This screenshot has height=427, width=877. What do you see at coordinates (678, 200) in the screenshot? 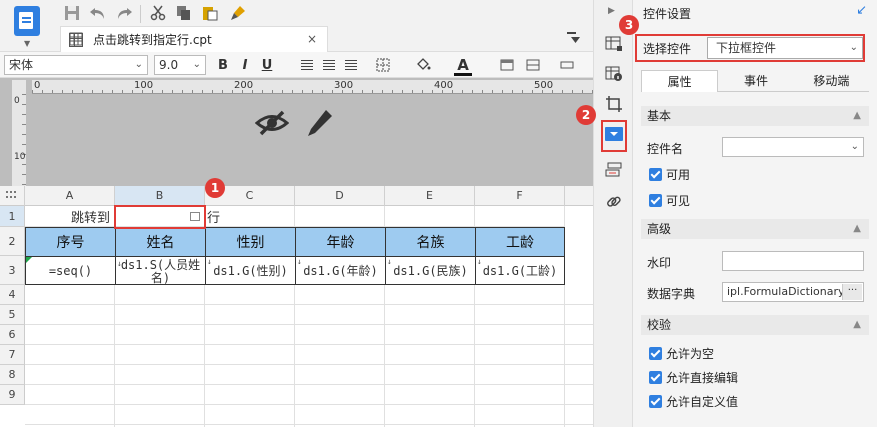
I see `visible-label: 可见` at bounding box center [678, 200].